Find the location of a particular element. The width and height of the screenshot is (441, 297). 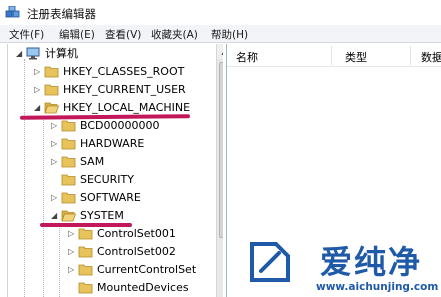

regedit-icon is located at coordinates (12, 12).